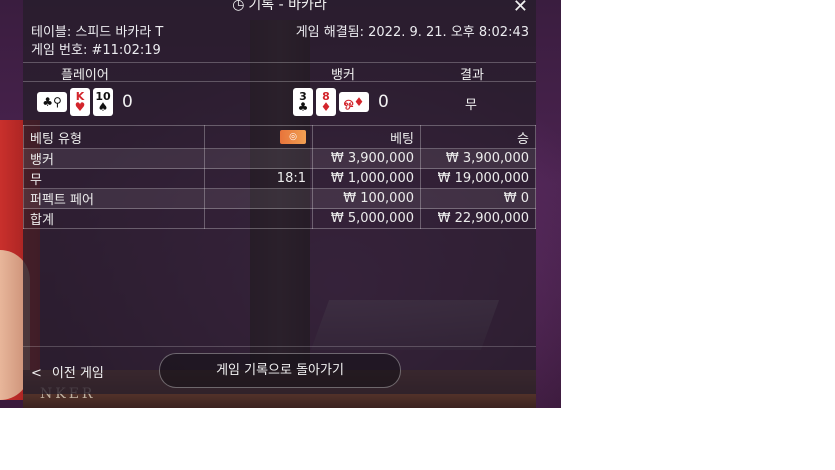 The image size is (835, 470). What do you see at coordinates (52, 102) in the screenshot?
I see `player-card-1: ♣⚲` at bounding box center [52, 102].